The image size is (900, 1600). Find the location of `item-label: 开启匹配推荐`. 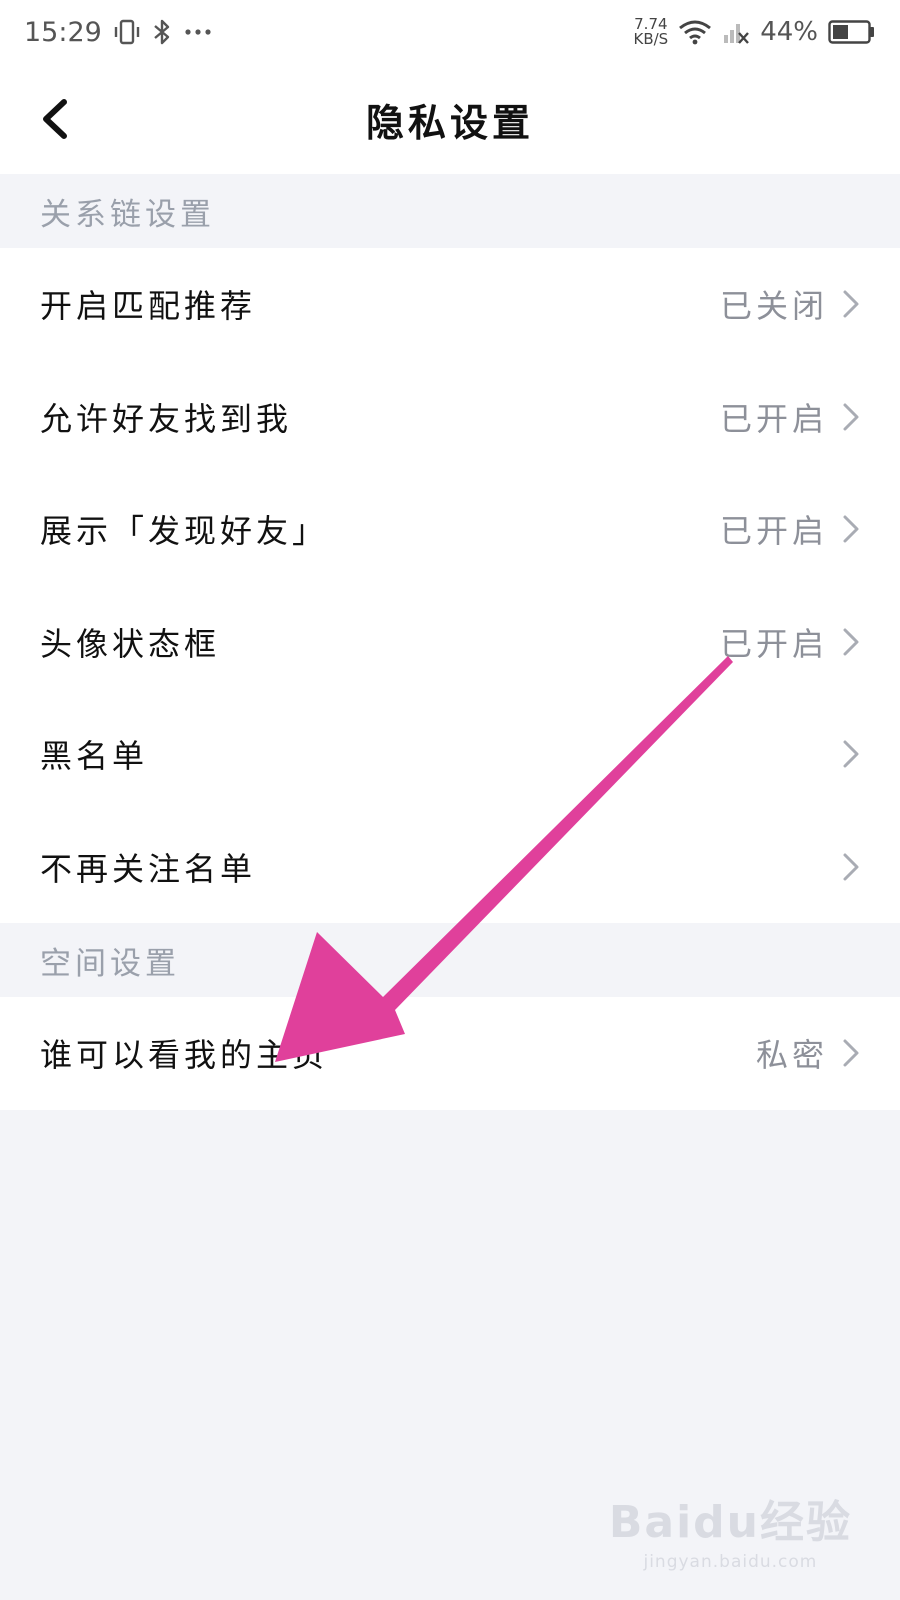

item-label: 开启匹配推荐 is located at coordinates (148, 306).